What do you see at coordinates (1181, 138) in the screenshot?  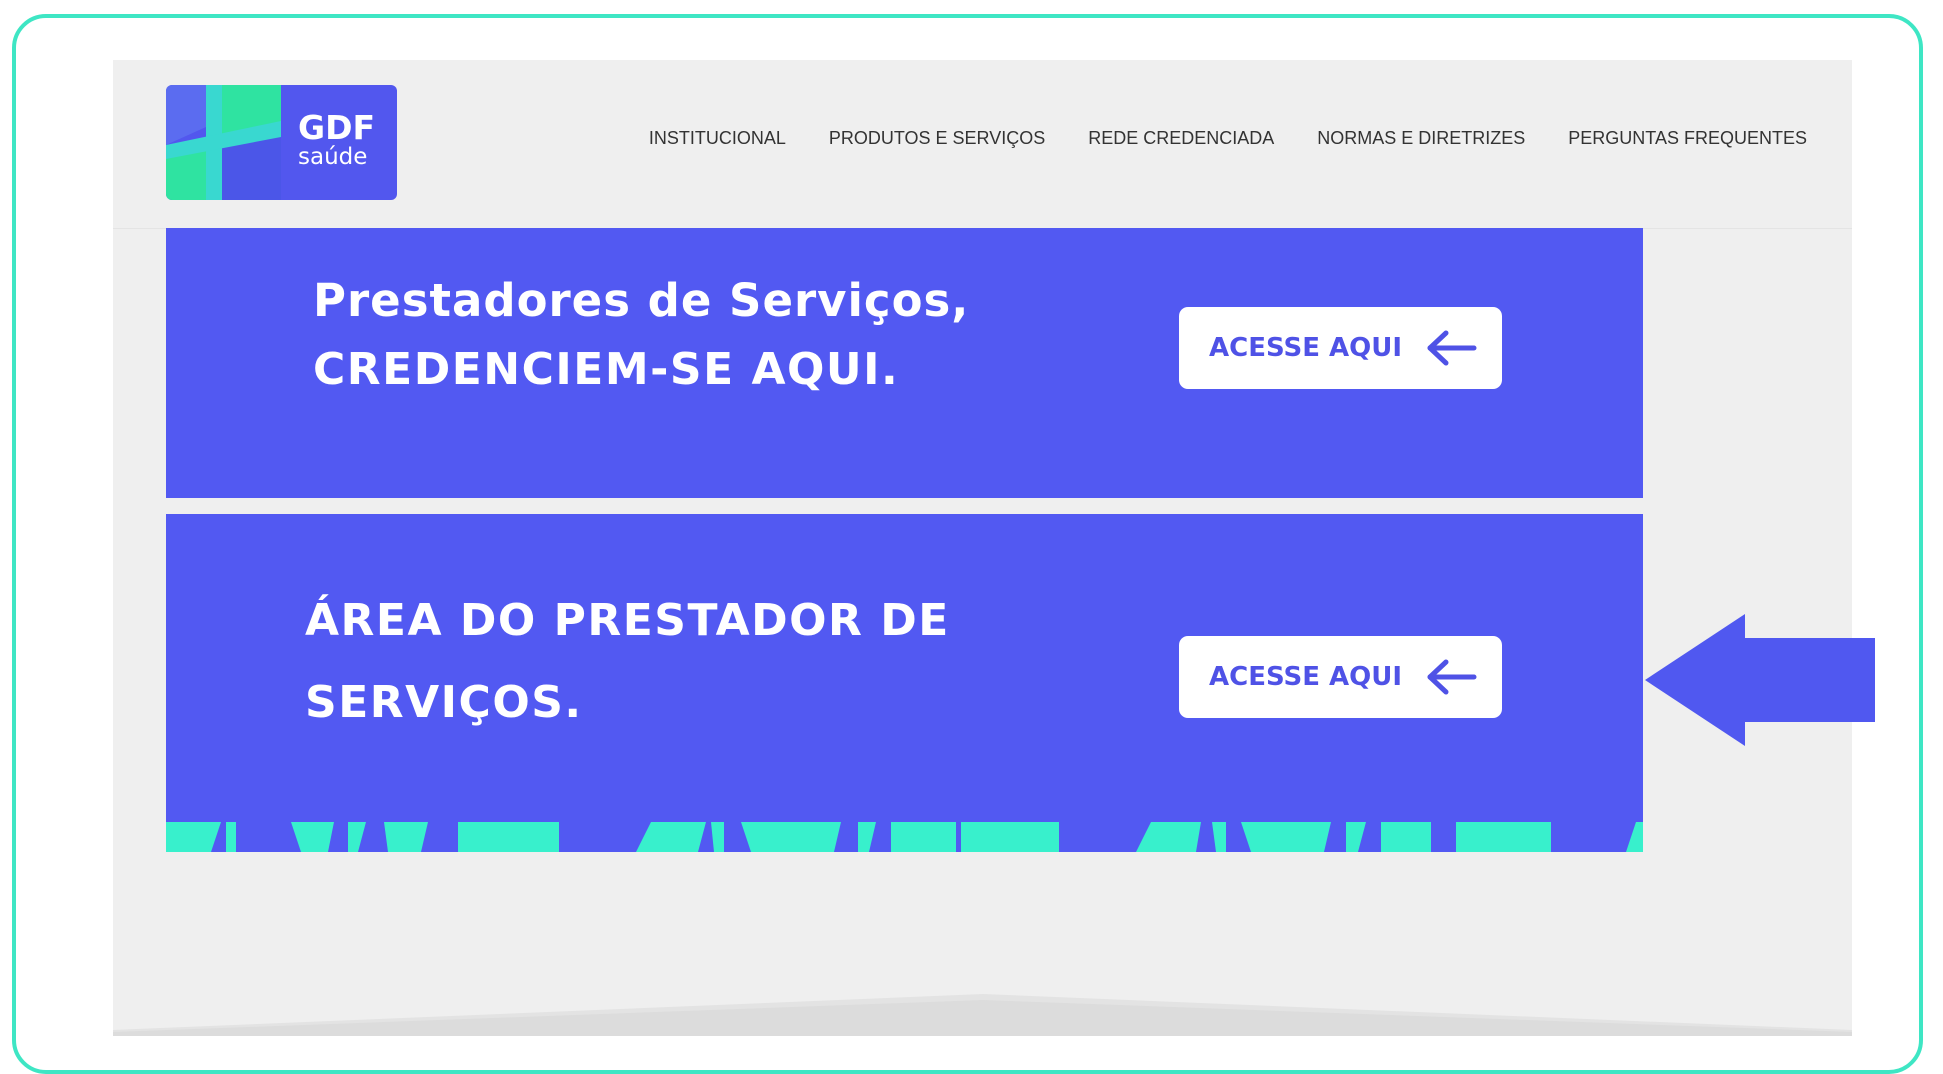 I see `nav-item-rede-credenciada: REDE CREDENCIADA` at bounding box center [1181, 138].